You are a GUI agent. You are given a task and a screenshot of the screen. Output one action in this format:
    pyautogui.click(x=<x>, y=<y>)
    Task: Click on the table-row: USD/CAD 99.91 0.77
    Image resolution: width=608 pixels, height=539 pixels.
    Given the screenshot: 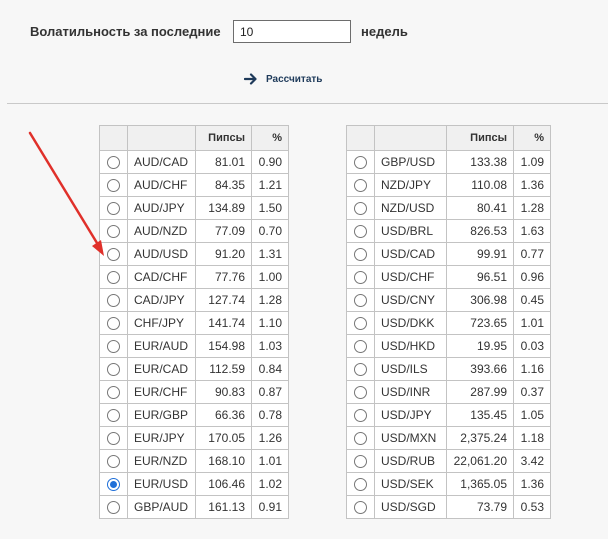 What is the action you would take?
    pyautogui.click(x=448, y=254)
    